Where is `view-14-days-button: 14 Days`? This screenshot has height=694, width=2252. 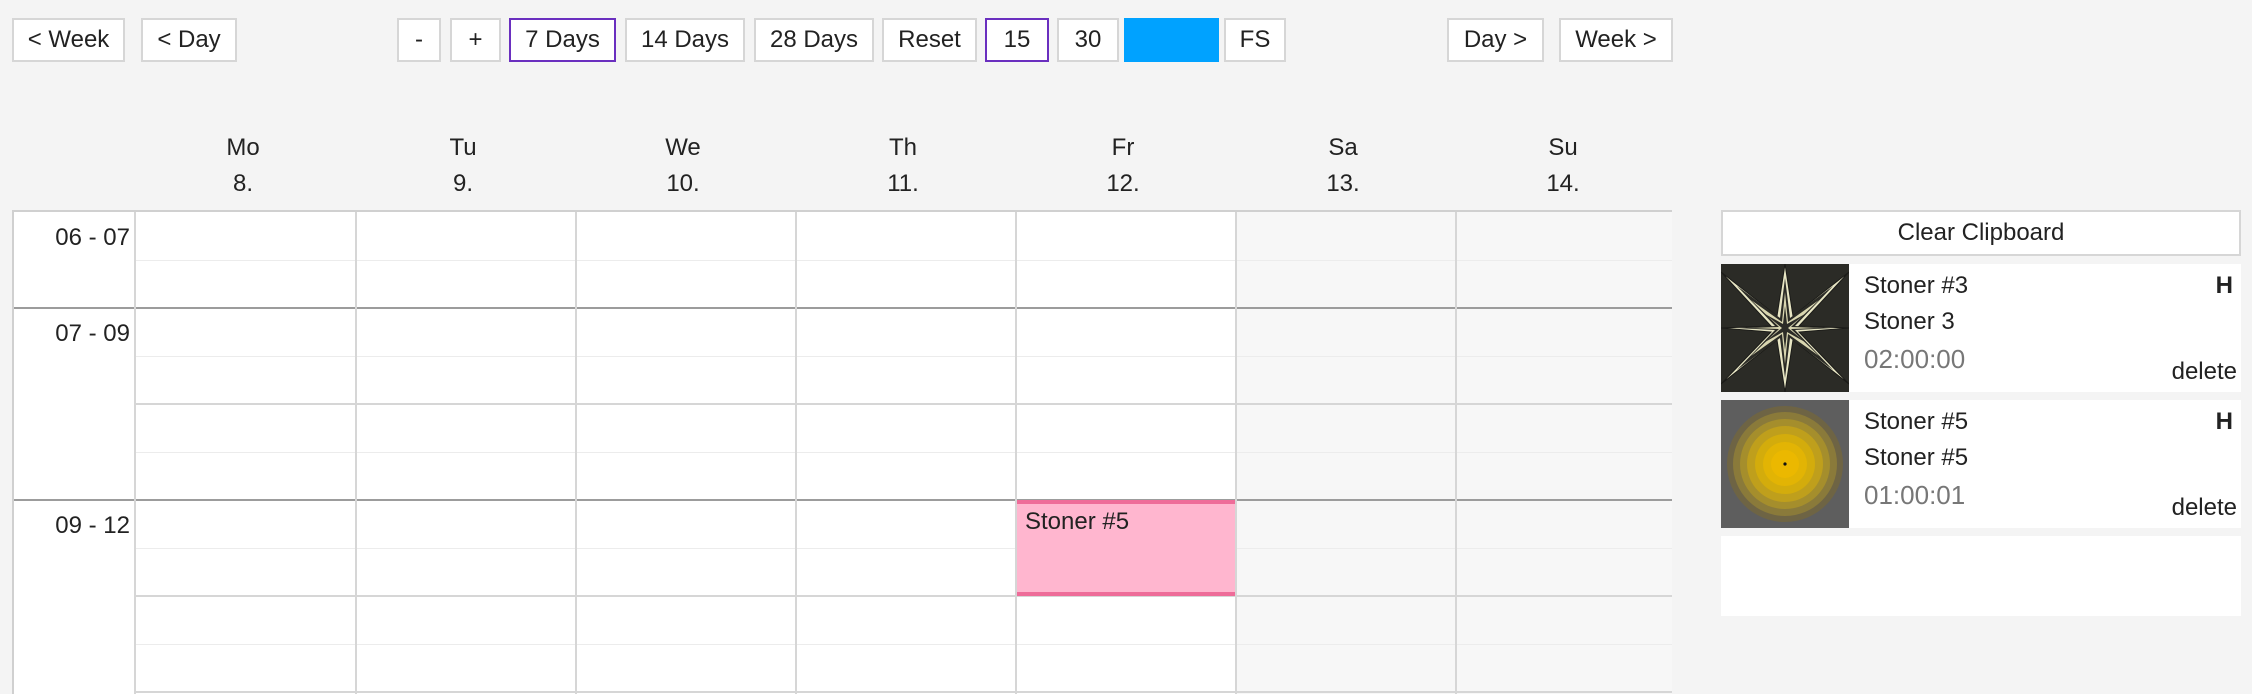 view-14-days-button: 14 Days is located at coordinates (685, 40).